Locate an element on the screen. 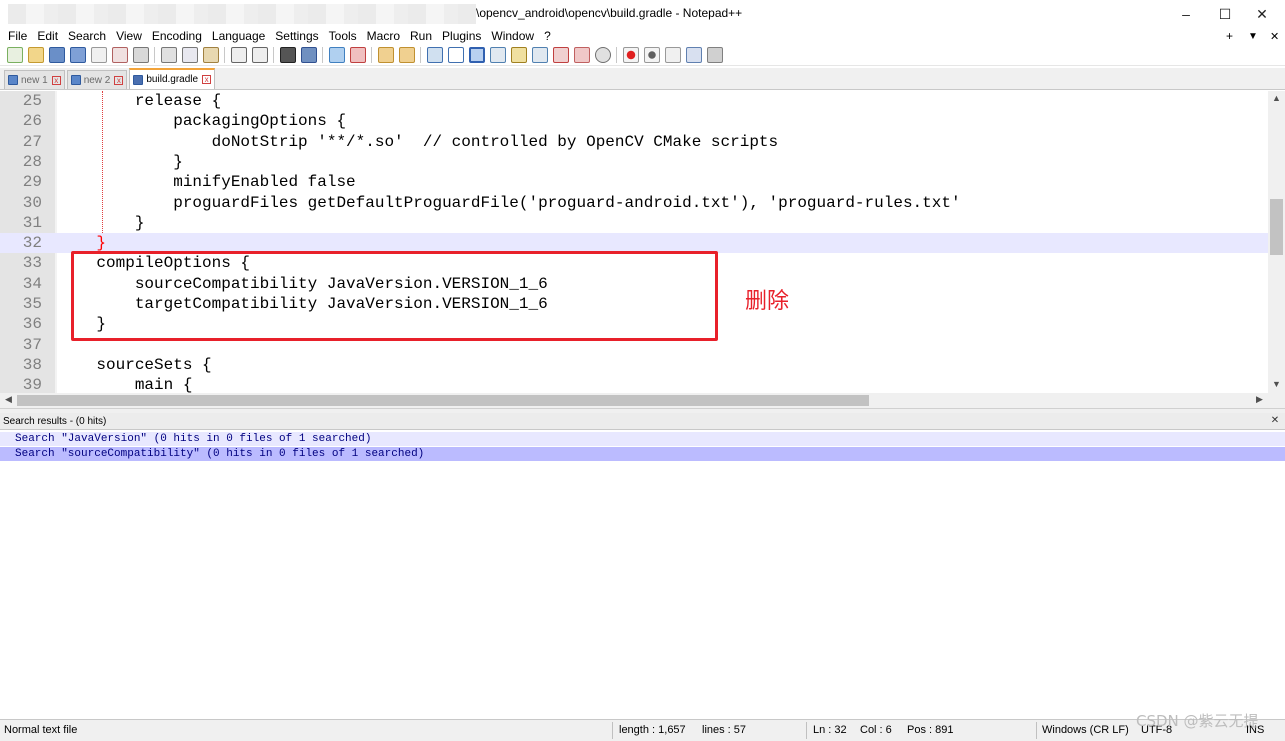  code-line: 38 sourceSets { is located at coordinates (634, 365).